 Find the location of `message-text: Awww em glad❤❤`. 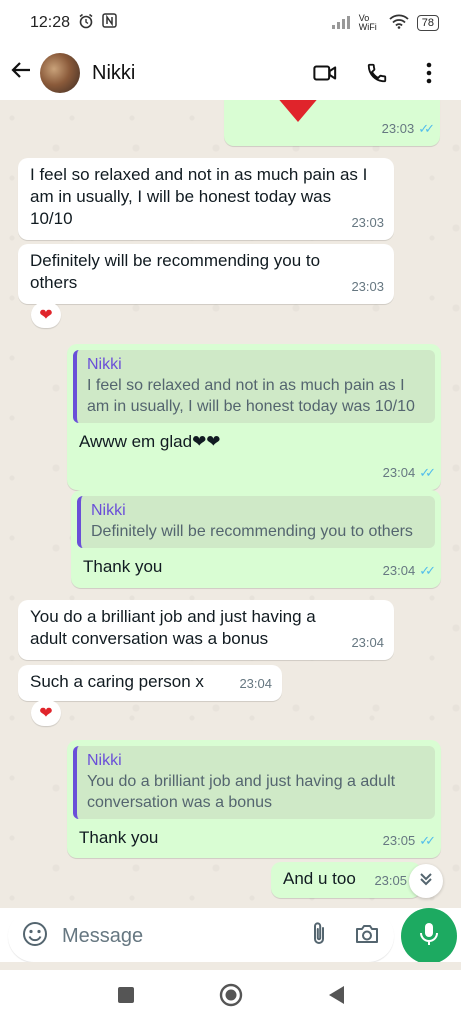

message-text: Awww em glad❤❤ is located at coordinates (150, 441).